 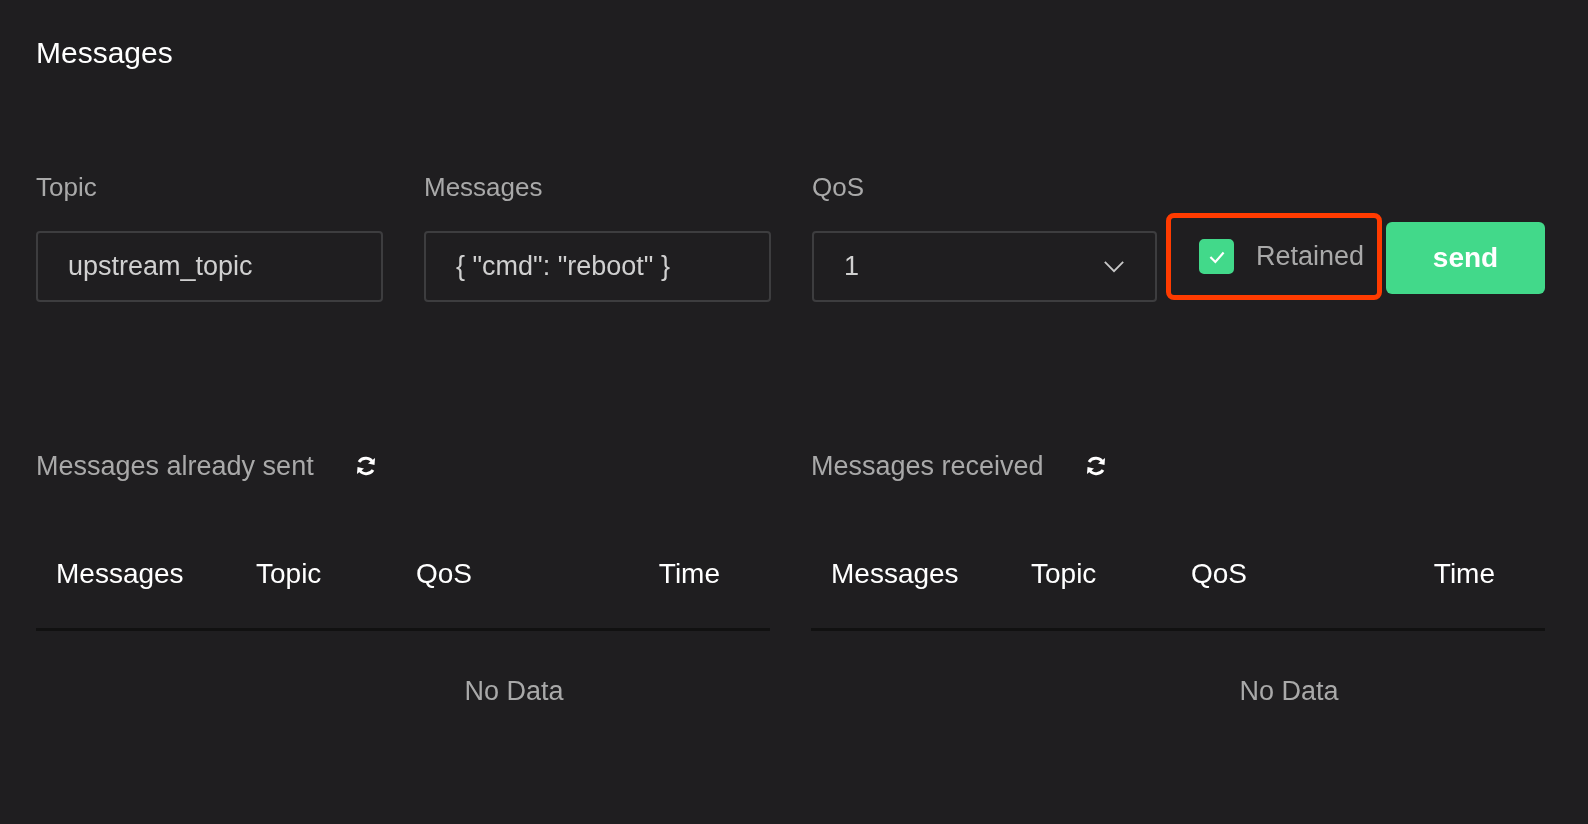 What do you see at coordinates (1310, 256) in the screenshot?
I see `checkbox-label: Retained` at bounding box center [1310, 256].